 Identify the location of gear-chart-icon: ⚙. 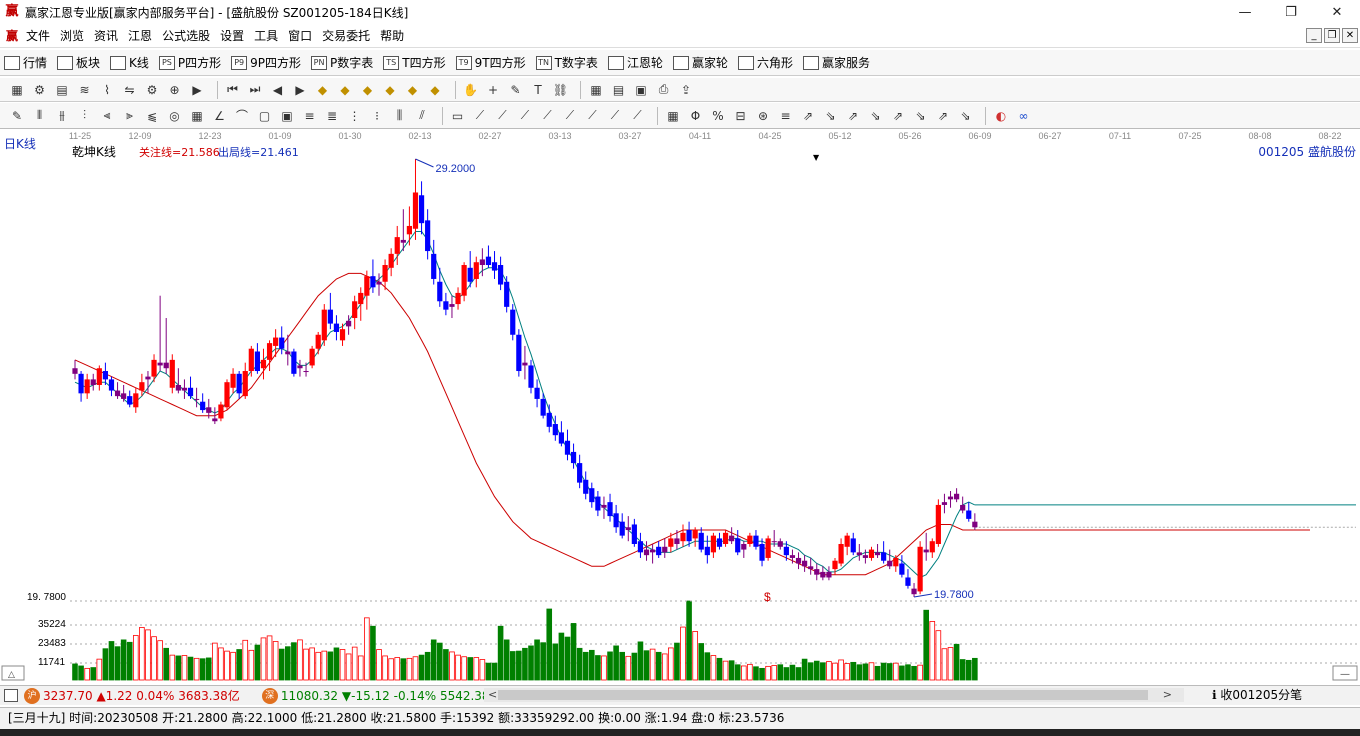
(152, 90).